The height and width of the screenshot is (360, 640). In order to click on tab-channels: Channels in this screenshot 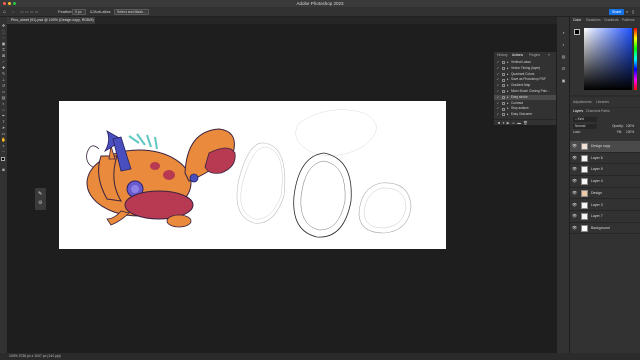, I will do `click(593, 111)`.